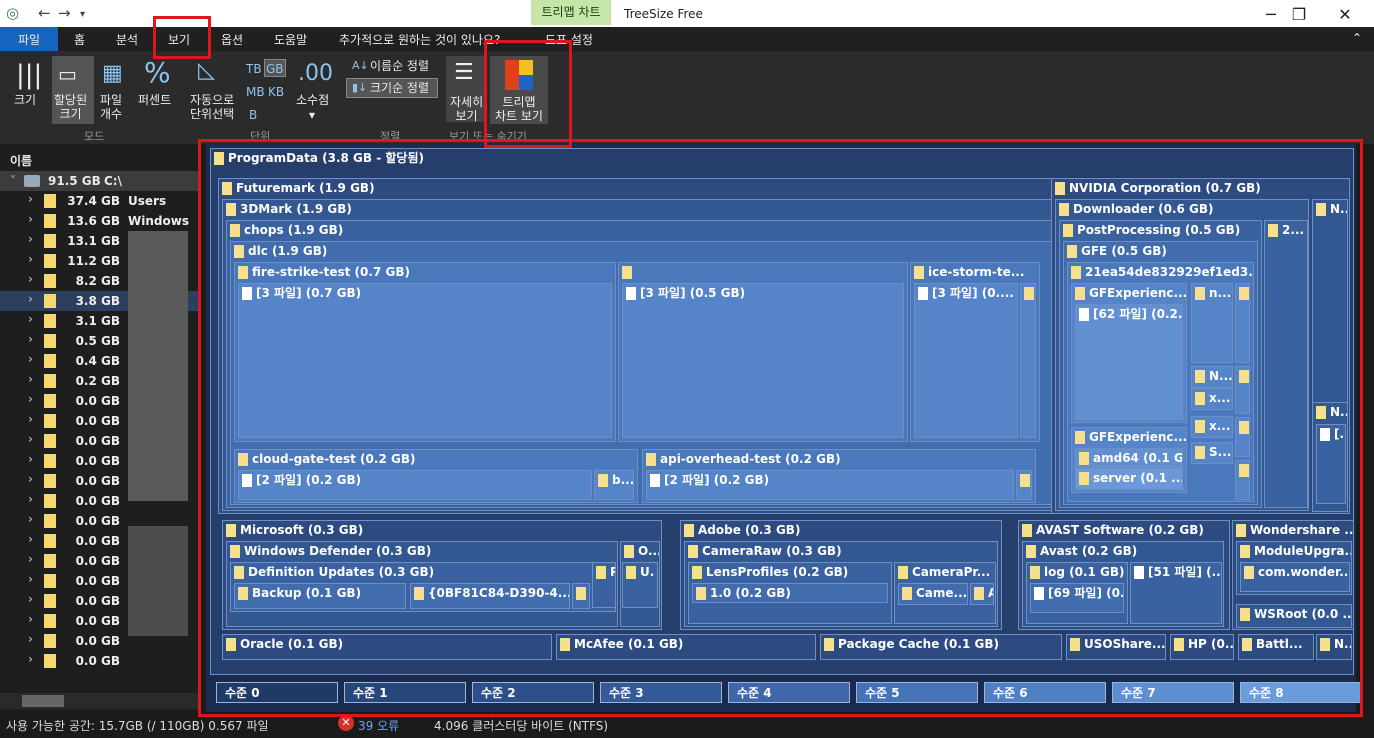  What do you see at coordinates (97, 381) in the screenshot?
I see `row-size: 0.2 GB` at bounding box center [97, 381].